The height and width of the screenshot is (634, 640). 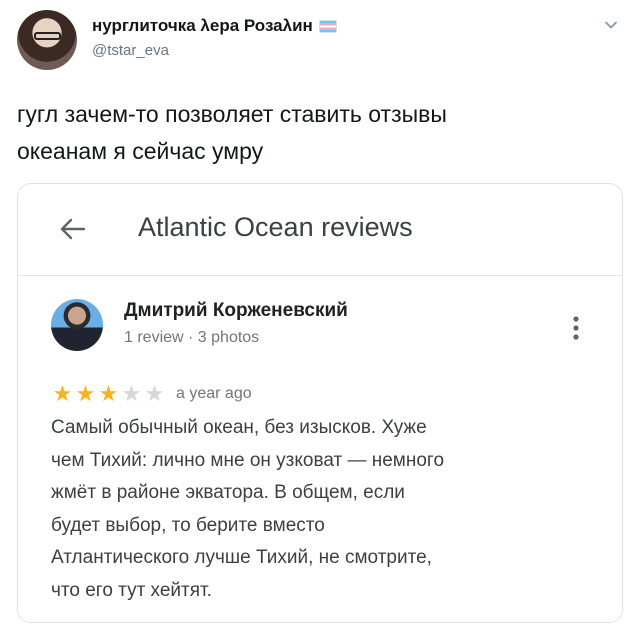 What do you see at coordinates (192, 337) in the screenshot?
I see `reviewer-meta: 1 review · 3 photos` at bounding box center [192, 337].